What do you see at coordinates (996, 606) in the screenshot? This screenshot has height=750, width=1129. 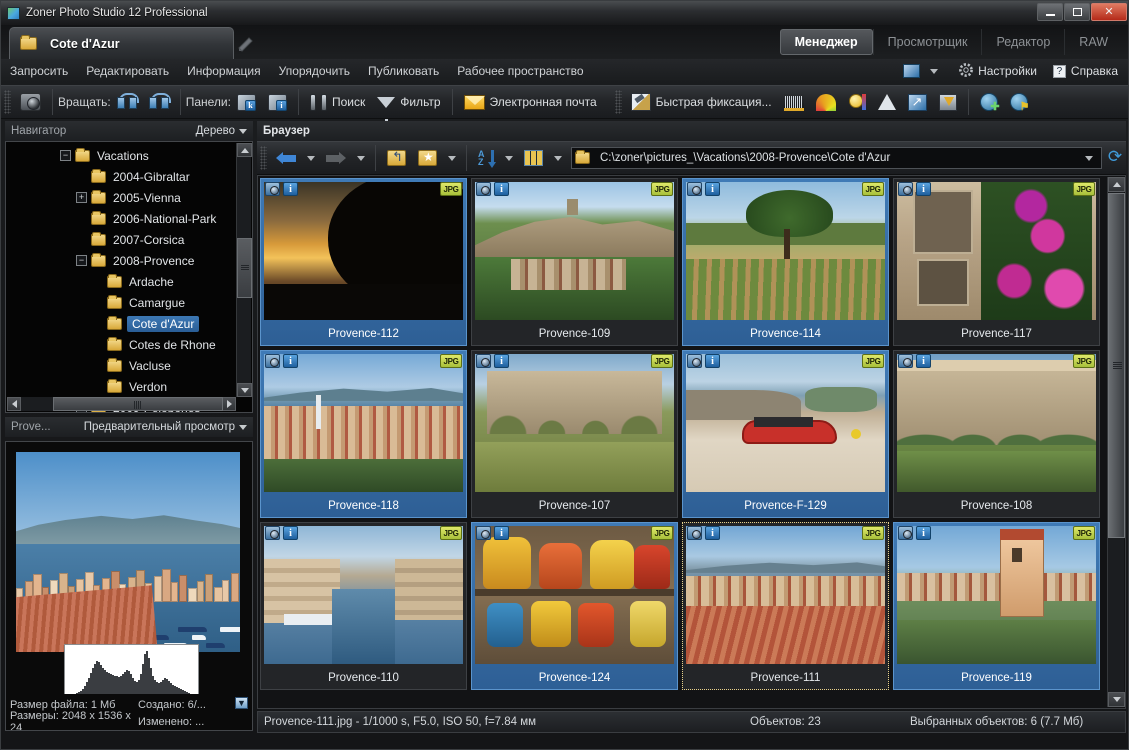 I see `thumbnail-item: i JPG Provence-119` at bounding box center [996, 606].